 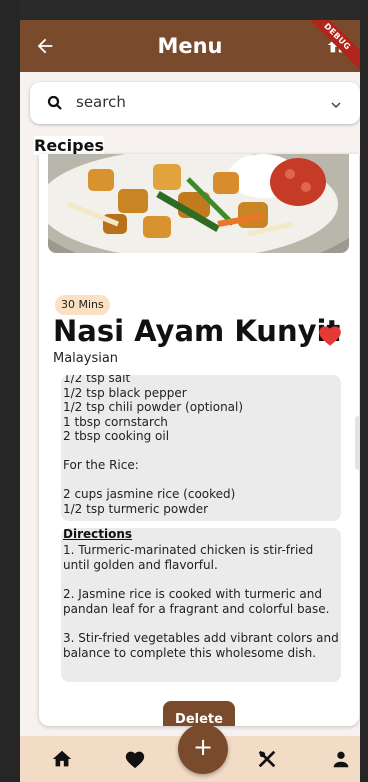 What do you see at coordinates (341, 759) in the screenshot?
I see `nav-person-icon` at bounding box center [341, 759].